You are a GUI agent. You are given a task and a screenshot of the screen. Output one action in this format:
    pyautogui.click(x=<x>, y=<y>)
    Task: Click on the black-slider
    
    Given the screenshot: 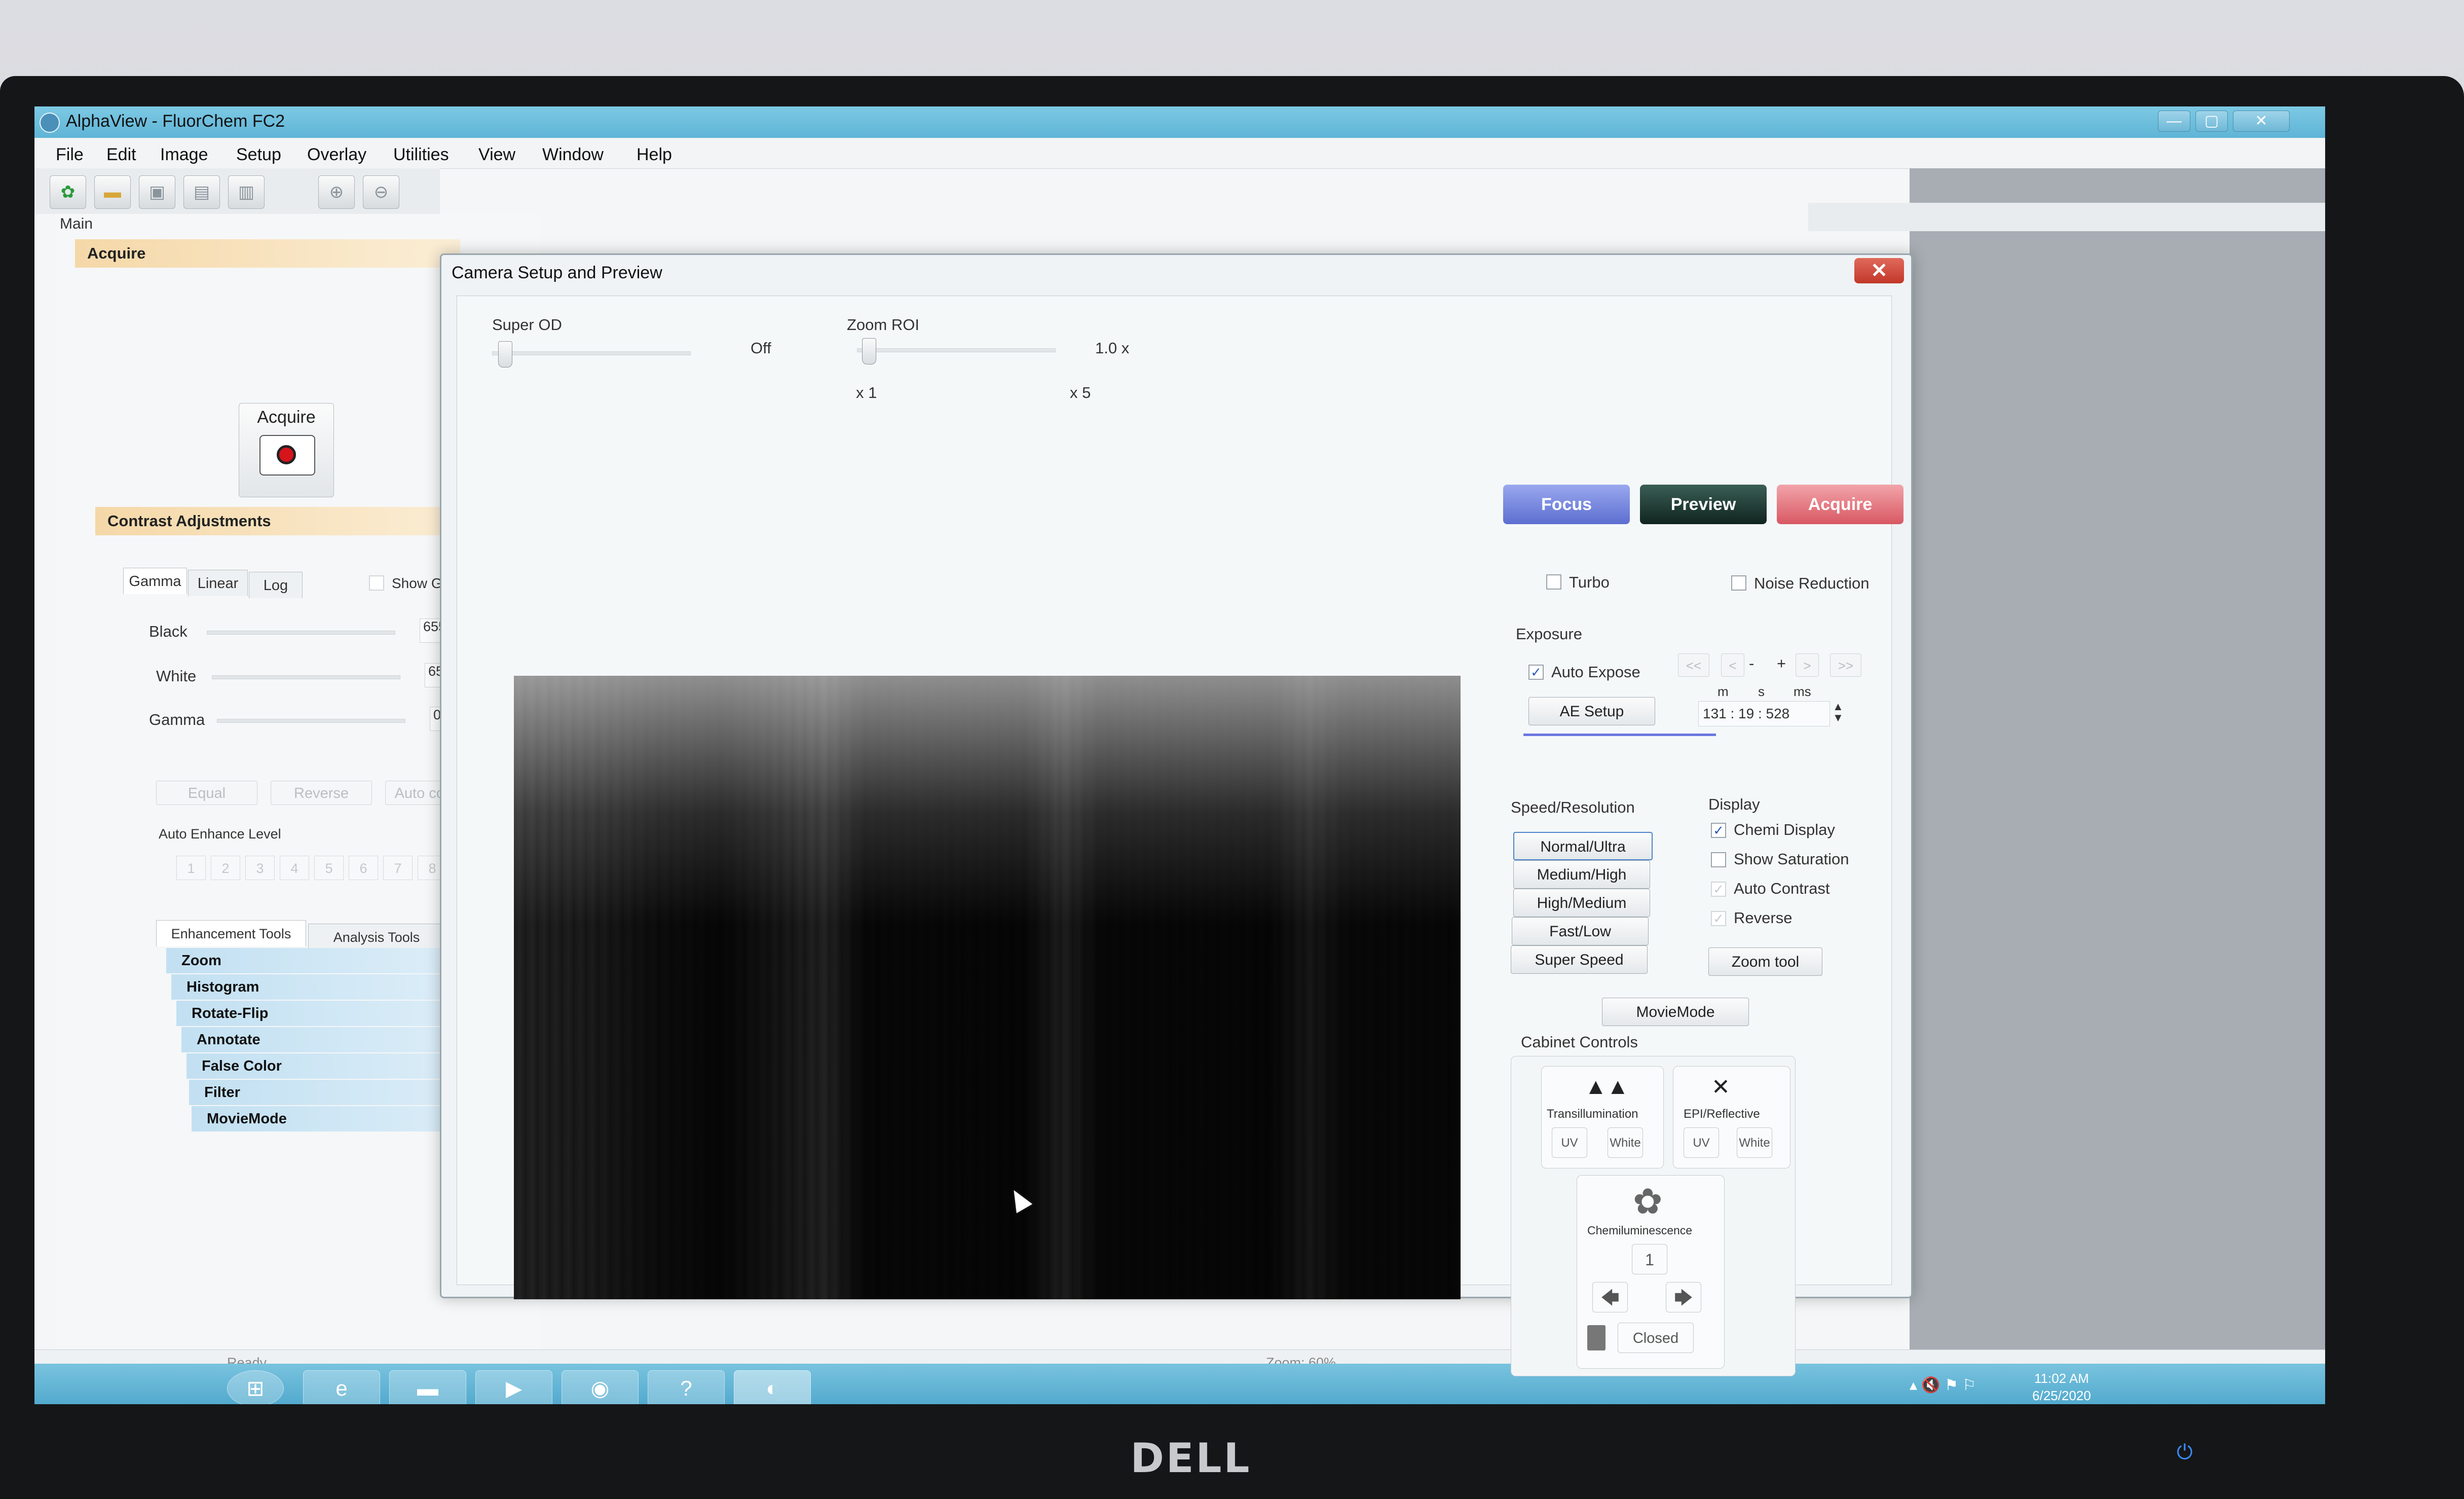 What is the action you would take?
    pyautogui.click(x=301, y=633)
    